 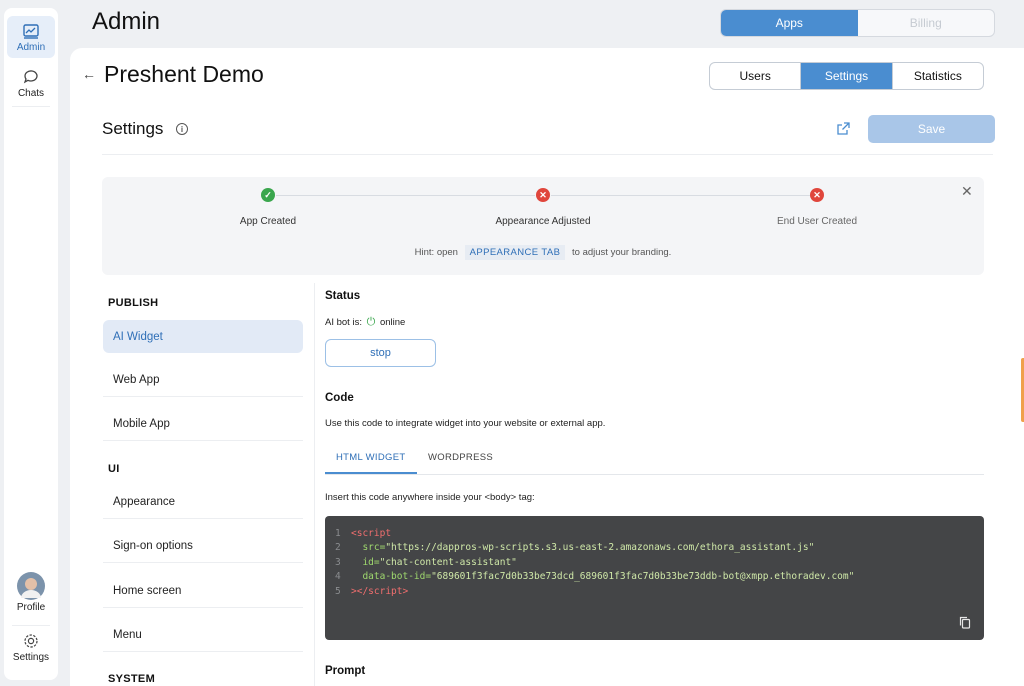 I want to click on settings-heading: Settings, so click(x=133, y=128).